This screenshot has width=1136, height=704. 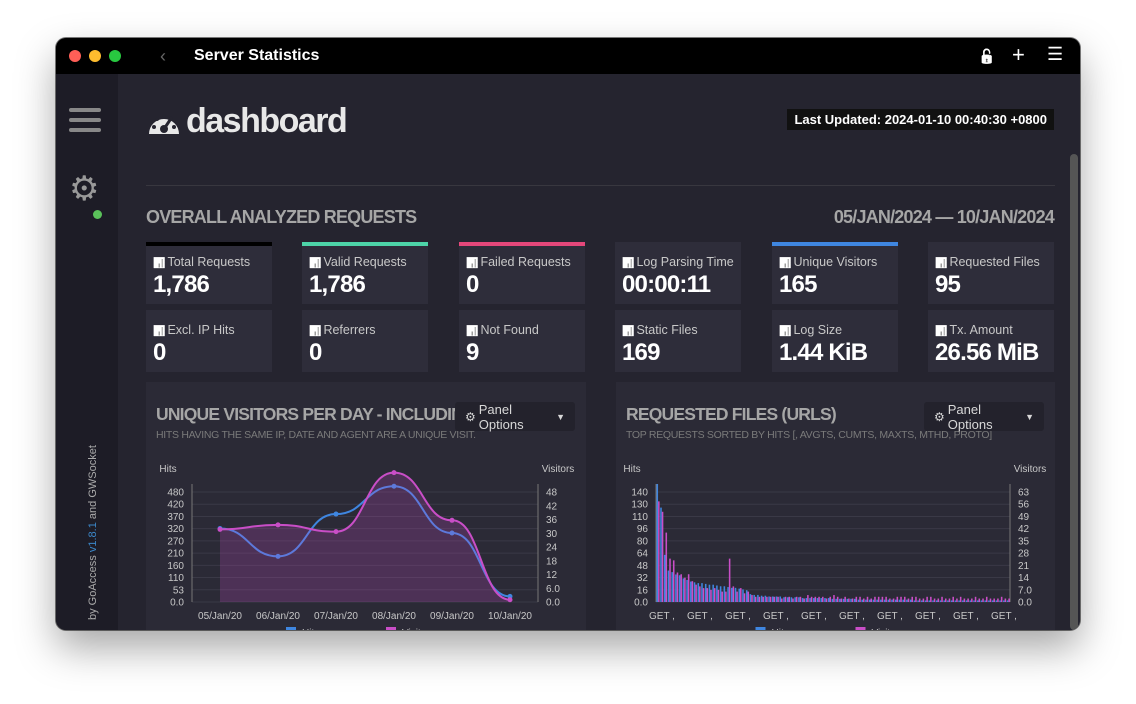 What do you see at coordinates (522, 341) in the screenshot?
I see `metric-card-not-found: 📊 Not Found 9` at bounding box center [522, 341].